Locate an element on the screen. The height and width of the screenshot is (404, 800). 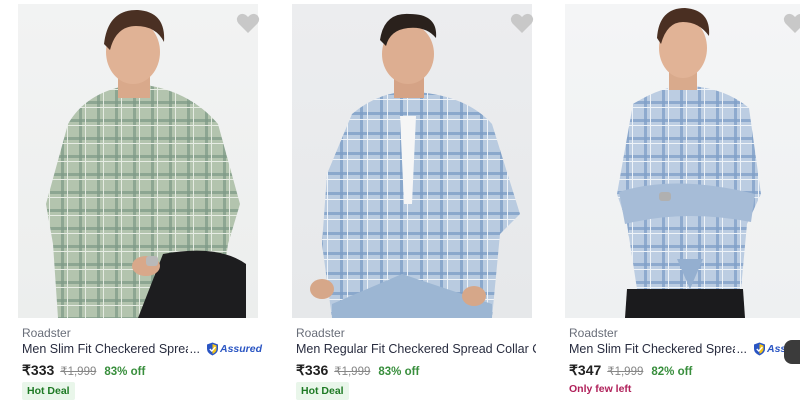
discount-percent: 82% off is located at coordinates (672, 372).